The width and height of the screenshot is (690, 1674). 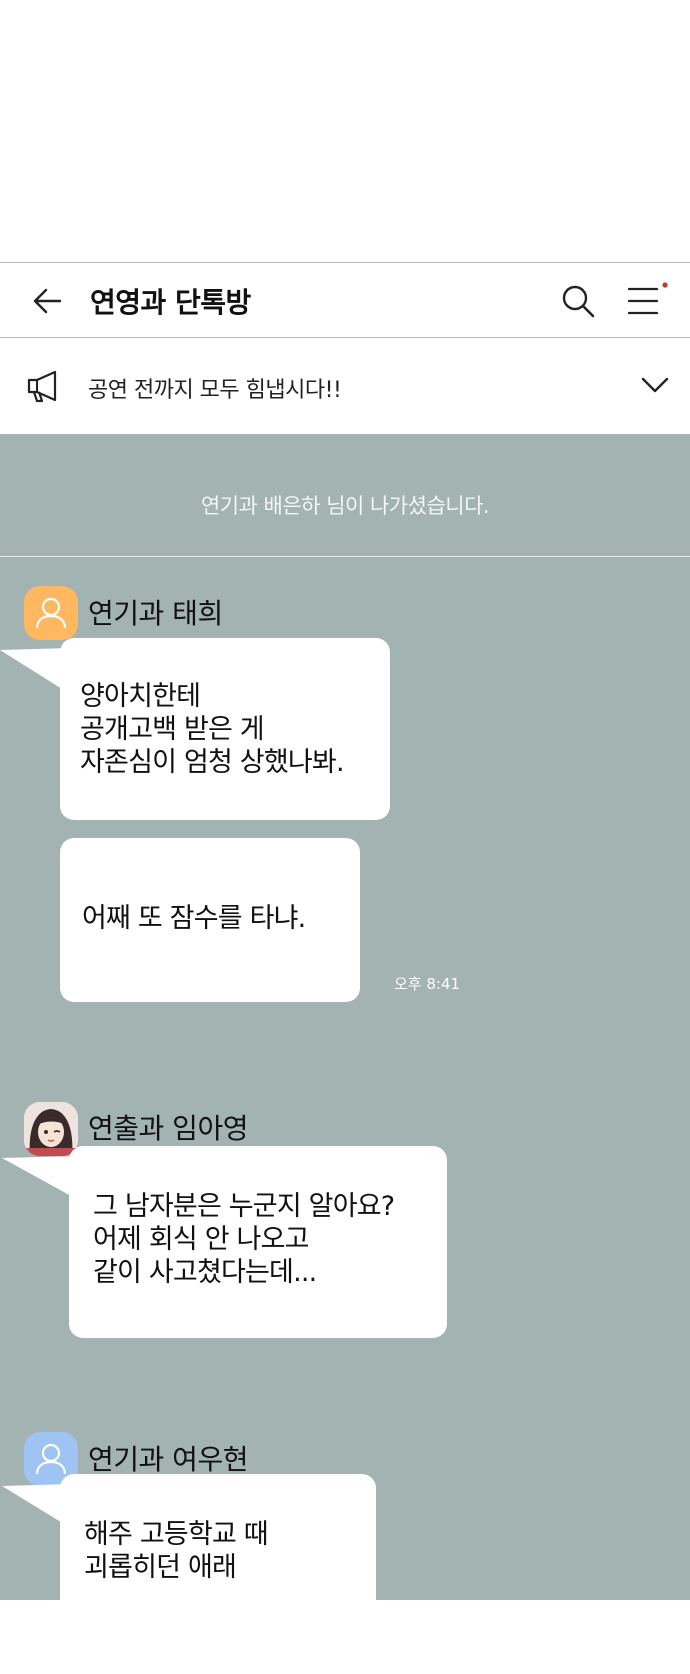 What do you see at coordinates (345, 556) in the screenshot?
I see `divider` at bounding box center [345, 556].